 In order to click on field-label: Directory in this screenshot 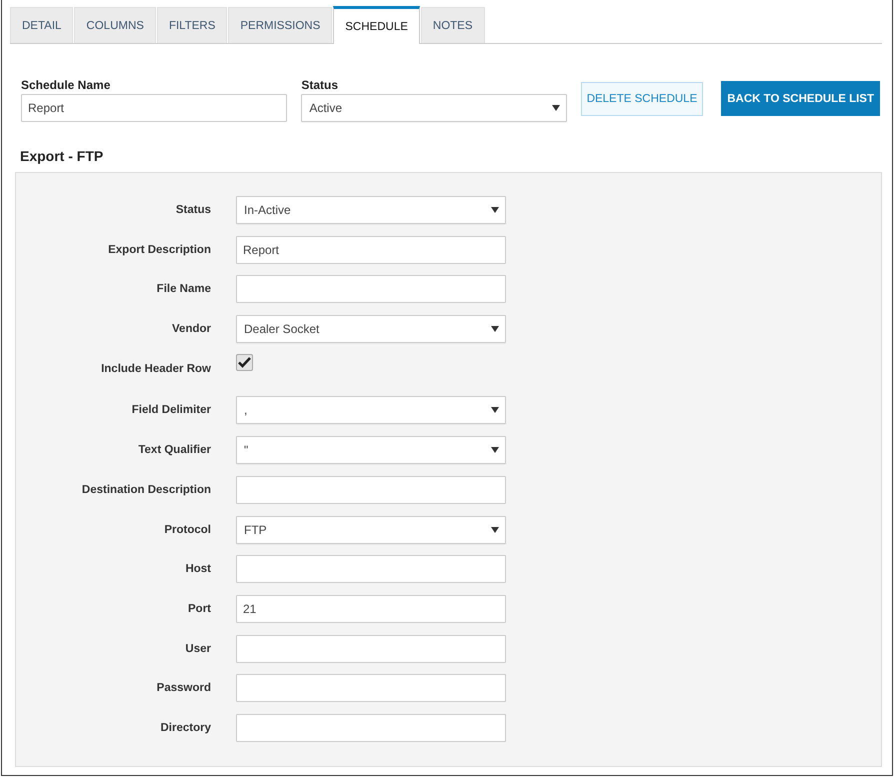, I will do `click(185, 728)`.